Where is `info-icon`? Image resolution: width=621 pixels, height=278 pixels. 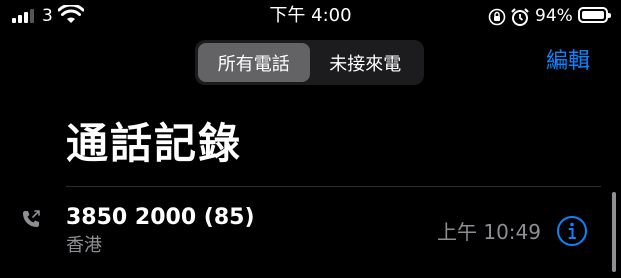
info-icon is located at coordinates (572, 231).